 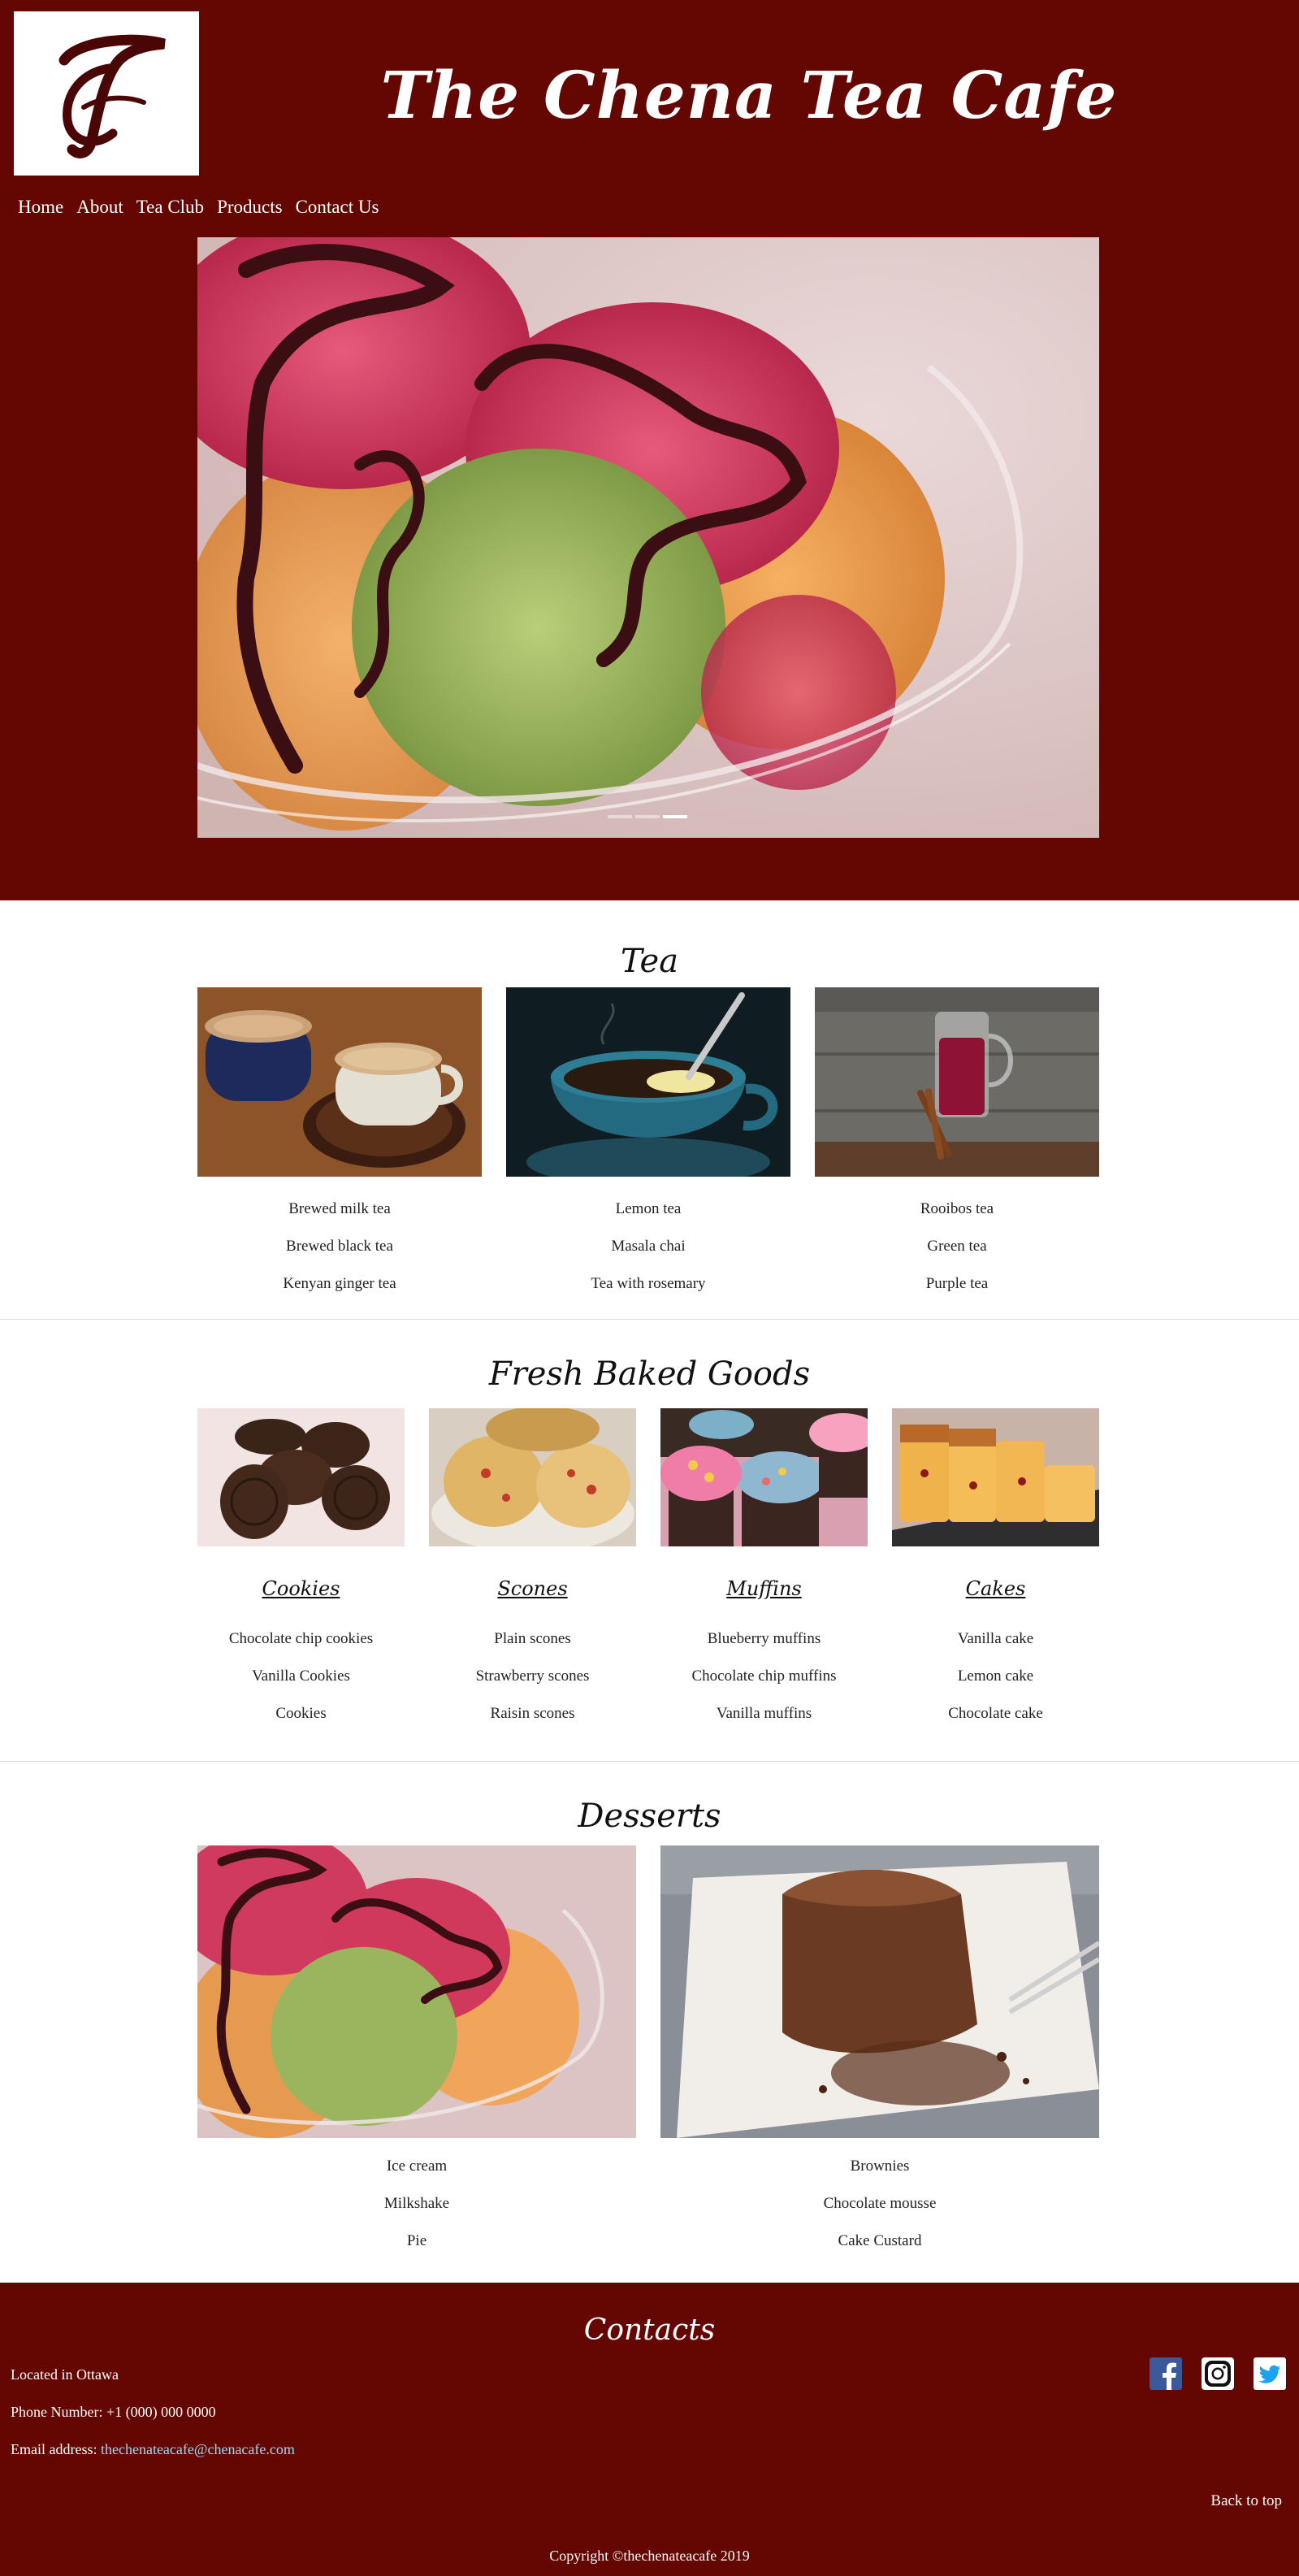 I want to click on nav-contact-us: Contact Us, so click(x=338, y=207).